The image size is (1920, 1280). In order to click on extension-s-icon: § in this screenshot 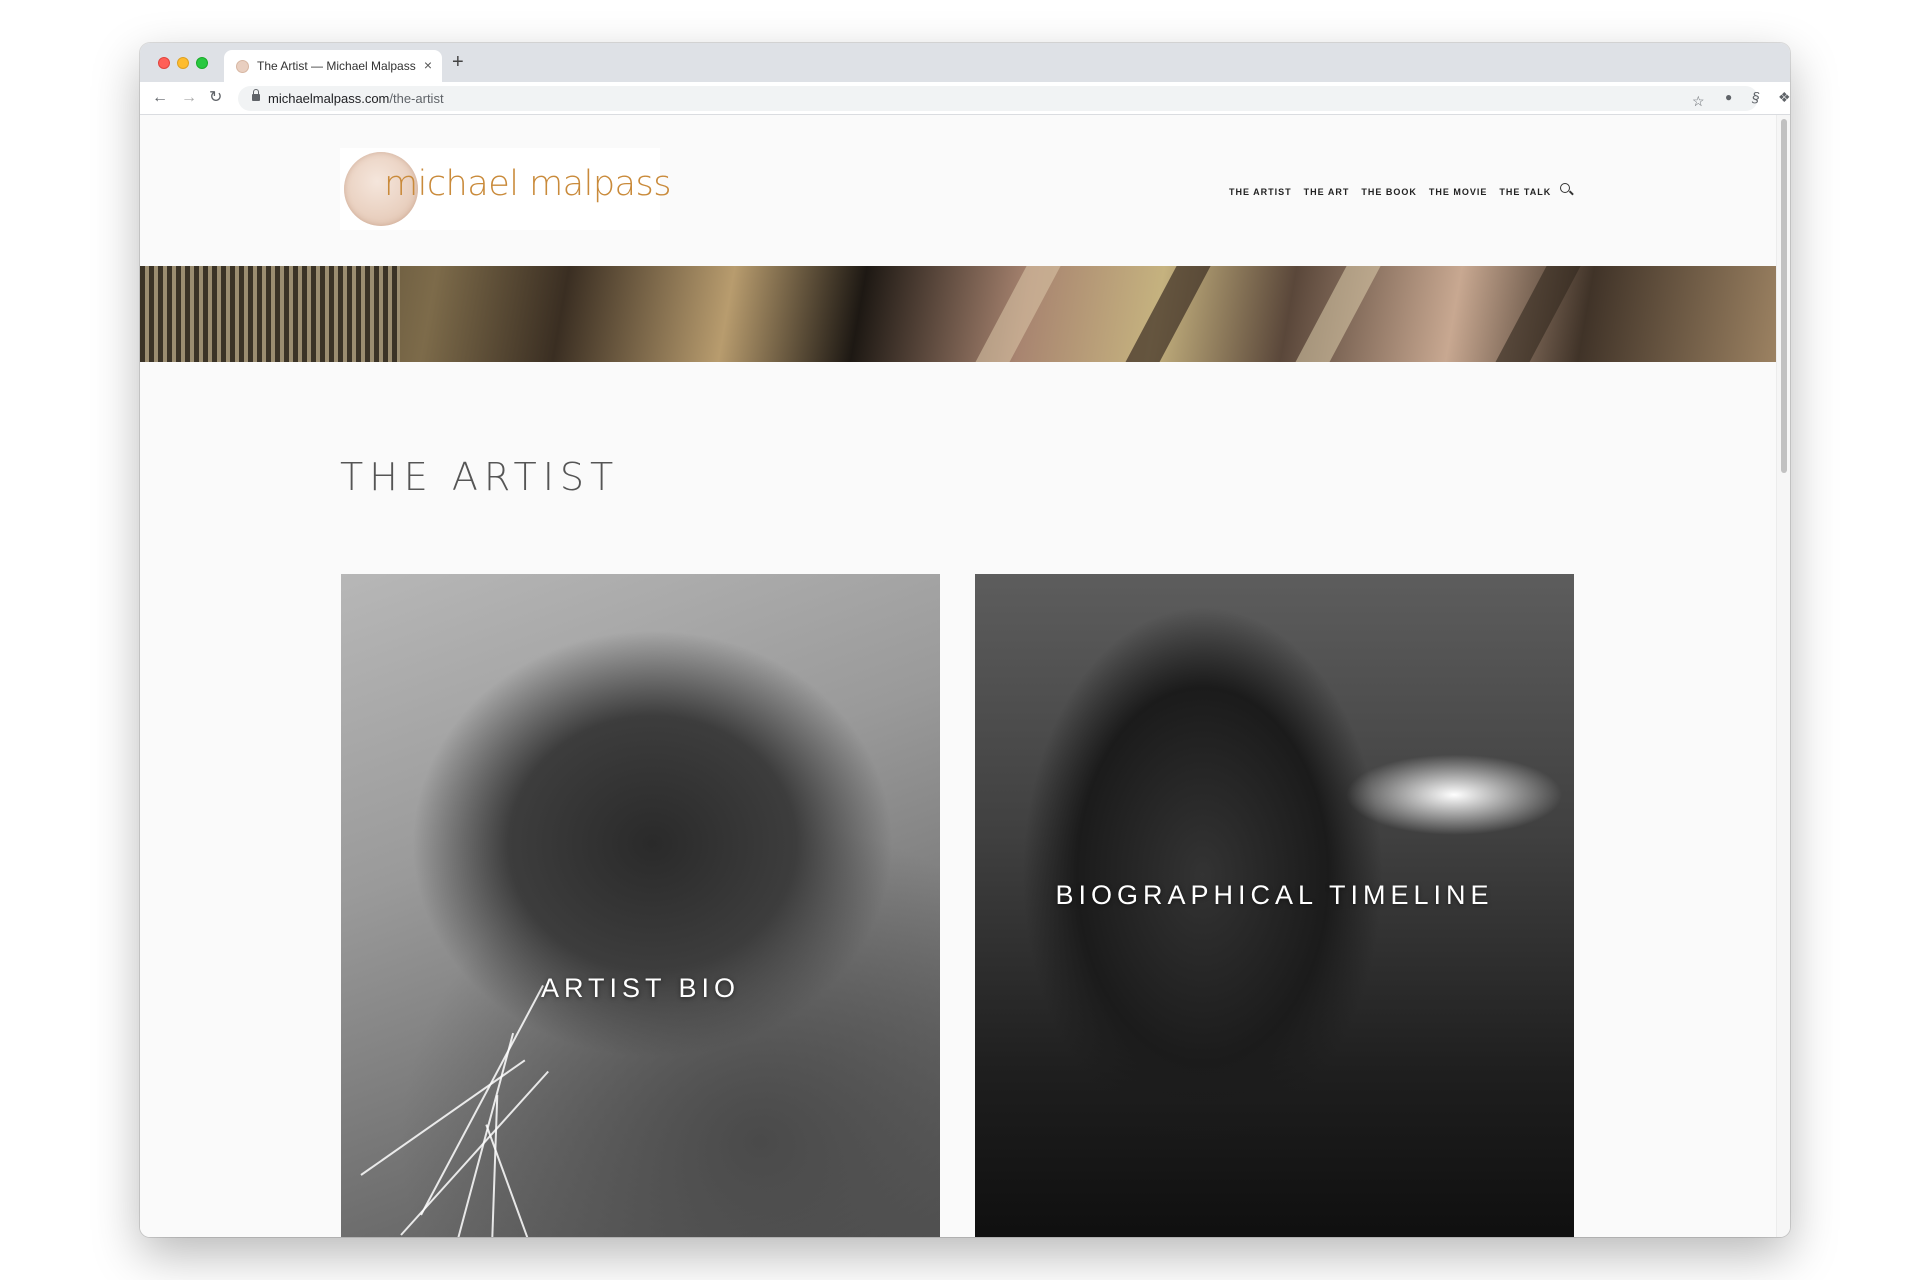, I will do `click(1756, 97)`.